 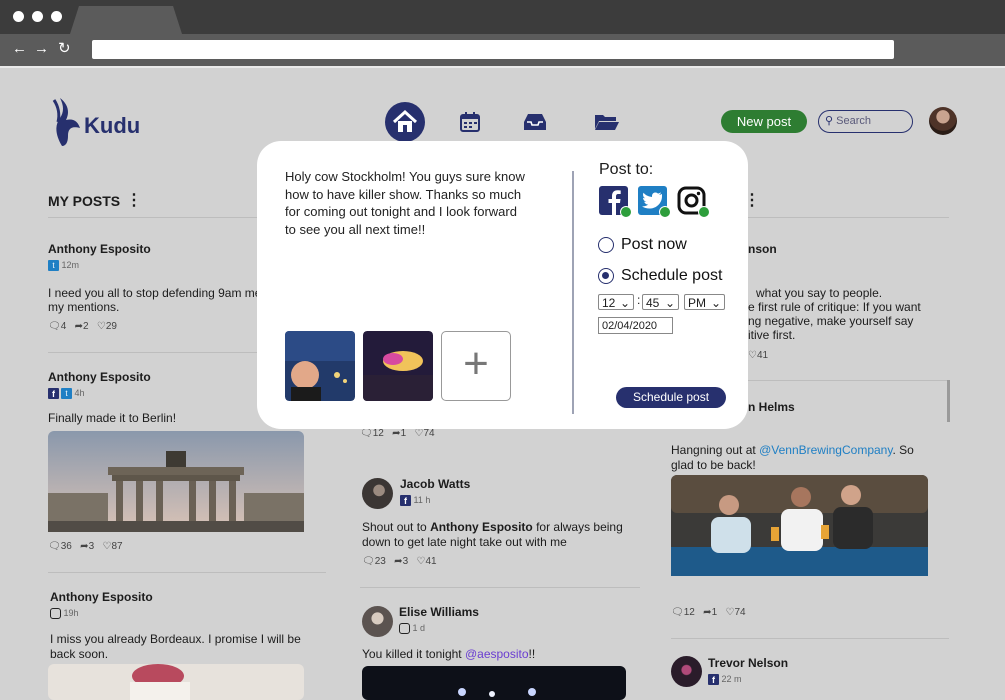 I want to click on post-now-label: Post now, so click(x=654, y=245).